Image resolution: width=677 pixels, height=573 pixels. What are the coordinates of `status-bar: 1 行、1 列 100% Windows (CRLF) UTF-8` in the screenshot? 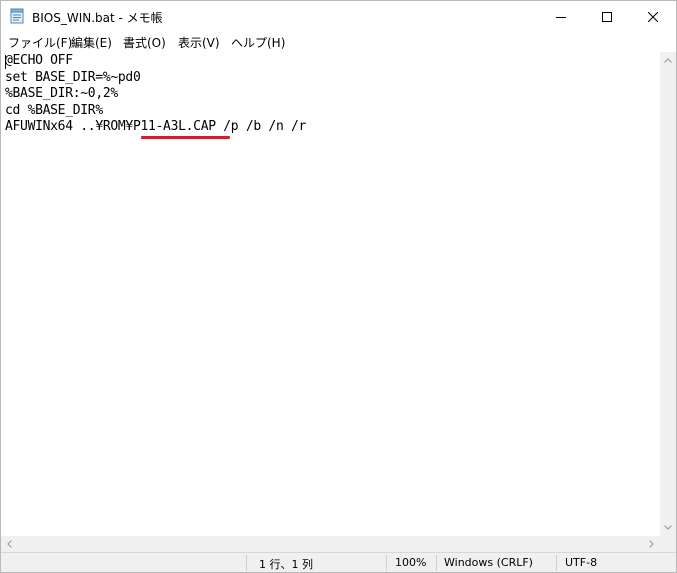 It's located at (338, 562).